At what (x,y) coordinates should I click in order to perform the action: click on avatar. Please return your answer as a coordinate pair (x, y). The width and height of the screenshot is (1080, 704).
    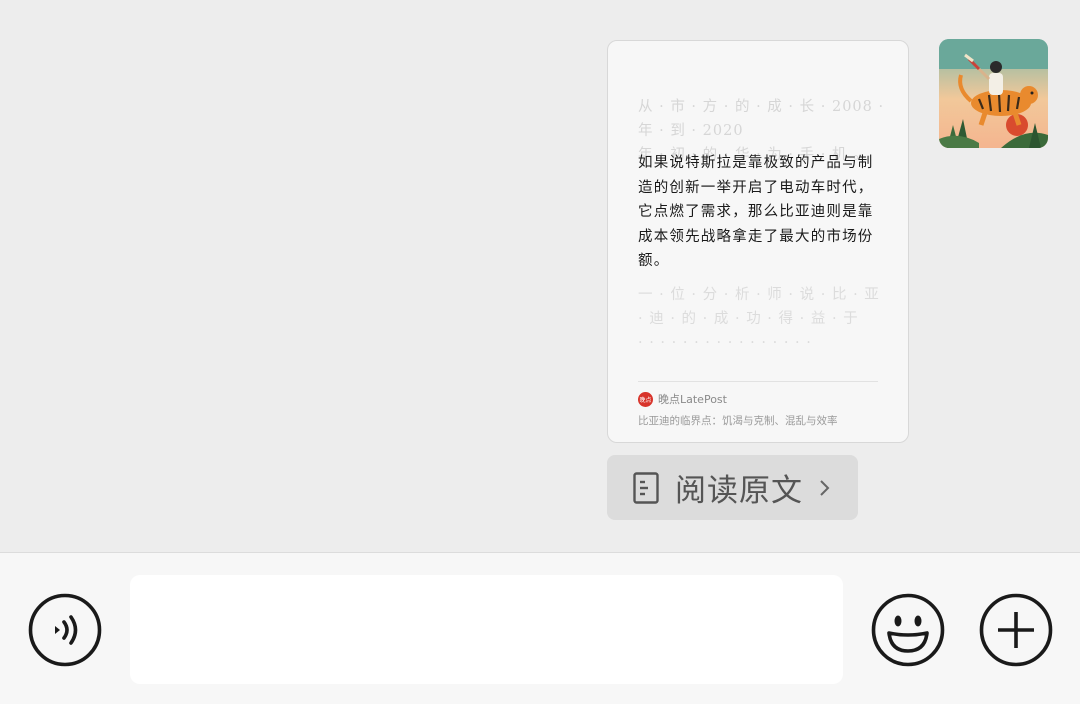
    Looking at the image, I should click on (993, 93).